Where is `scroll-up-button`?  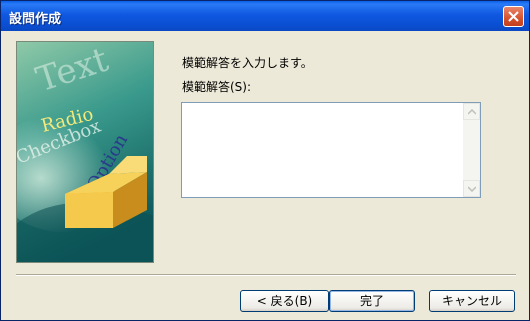 scroll-up-button is located at coordinates (471, 111).